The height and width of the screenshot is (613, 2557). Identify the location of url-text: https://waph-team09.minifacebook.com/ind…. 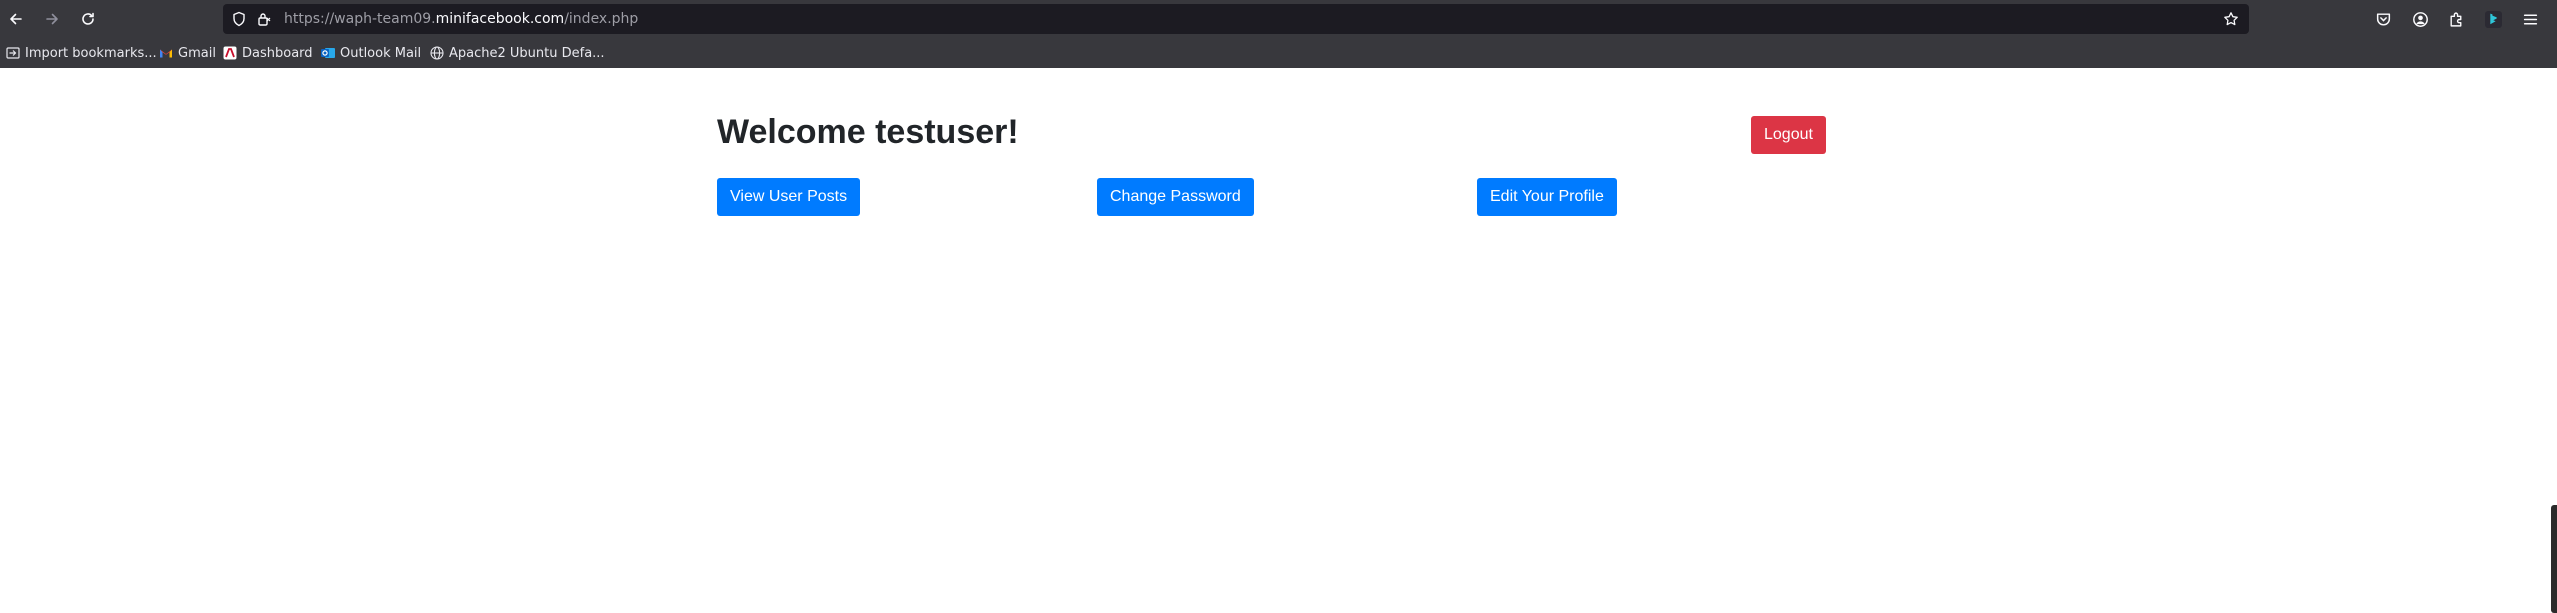
(461, 19).